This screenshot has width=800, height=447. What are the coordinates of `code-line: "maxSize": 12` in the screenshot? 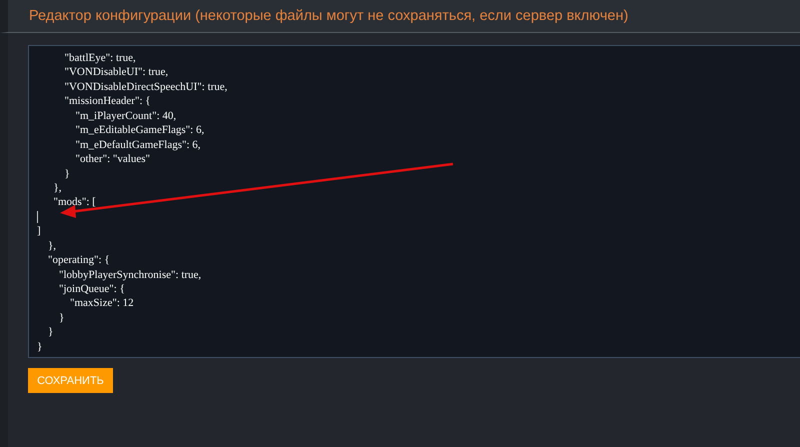 It's located at (101, 303).